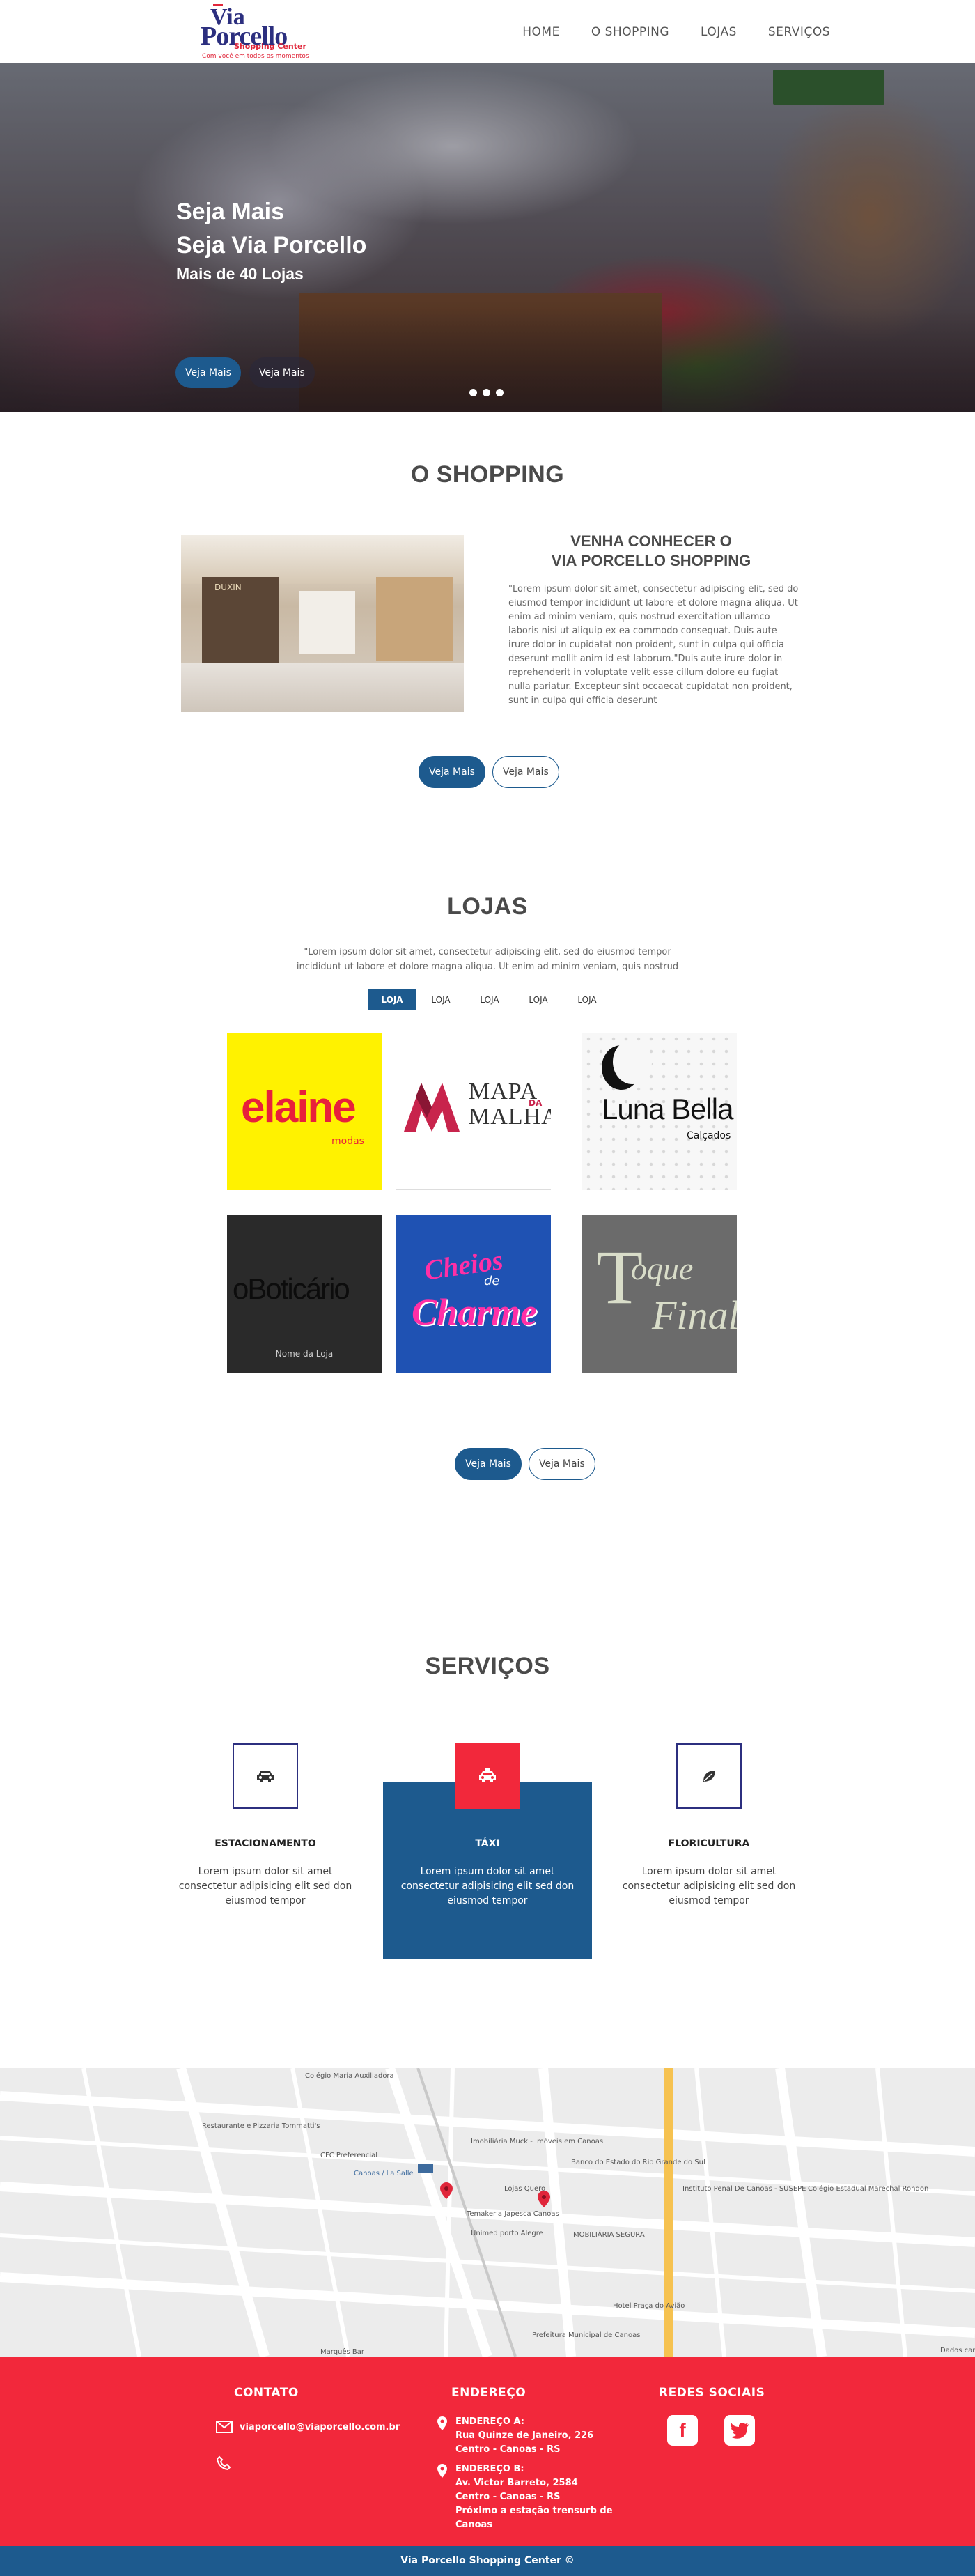 The height and width of the screenshot is (2576, 975). What do you see at coordinates (651, 551) in the screenshot?
I see `shopping-heading: VENHA CONHECER O VIA PORCELLO SHOPPING` at bounding box center [651, 551].